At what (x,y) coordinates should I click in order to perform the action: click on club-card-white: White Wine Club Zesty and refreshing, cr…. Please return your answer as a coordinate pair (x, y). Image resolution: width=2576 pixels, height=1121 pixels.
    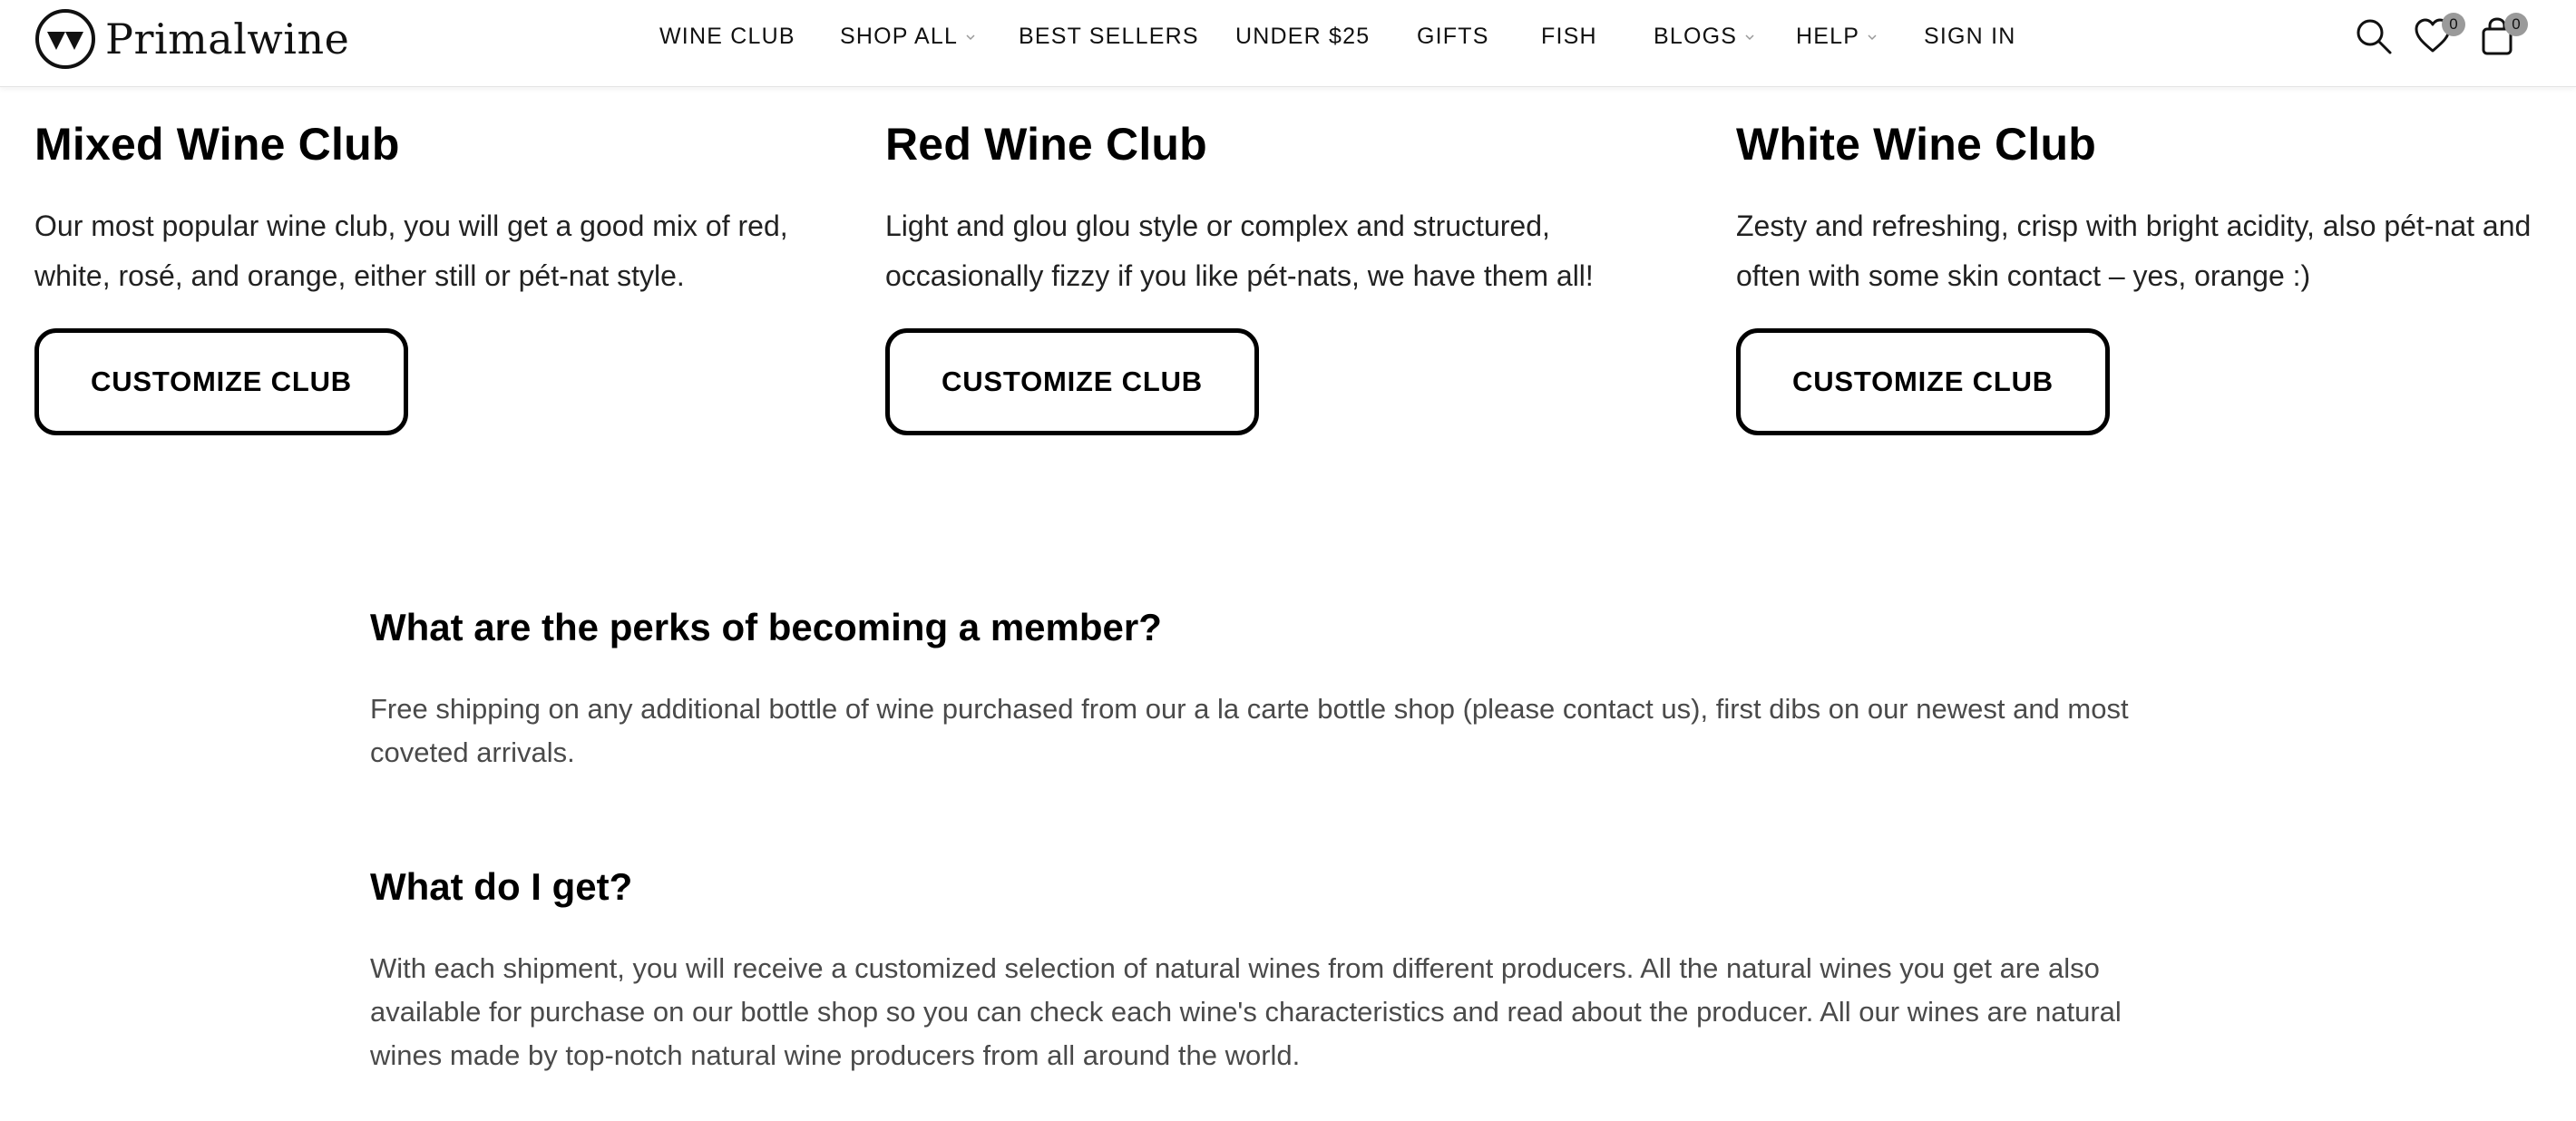
    Looking at the image, I should click on (2135, 272).